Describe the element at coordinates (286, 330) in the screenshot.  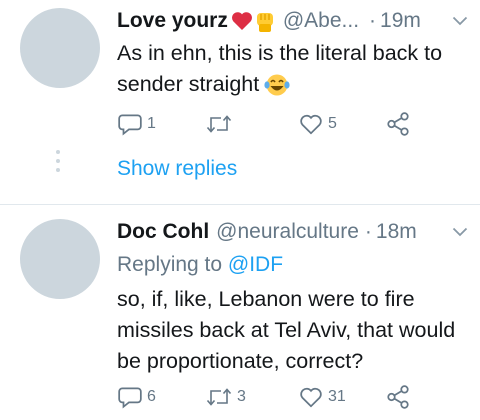
I see `tweet-text-line: missiles back at Tel Aviv, that would` at that location.